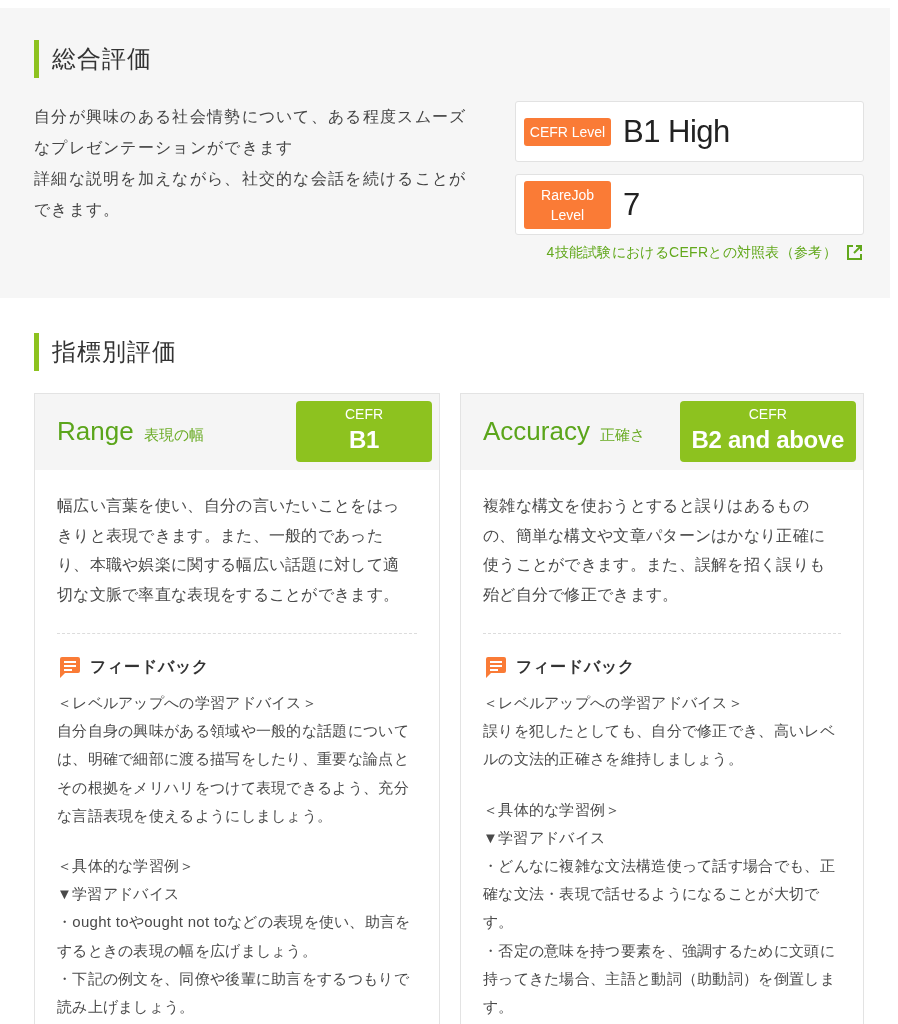  I want to click on feedback-text: ・ought toやought not toなどの表現を使い、助言をするときの表現の幅を広げましょう。, so click(234, 936).